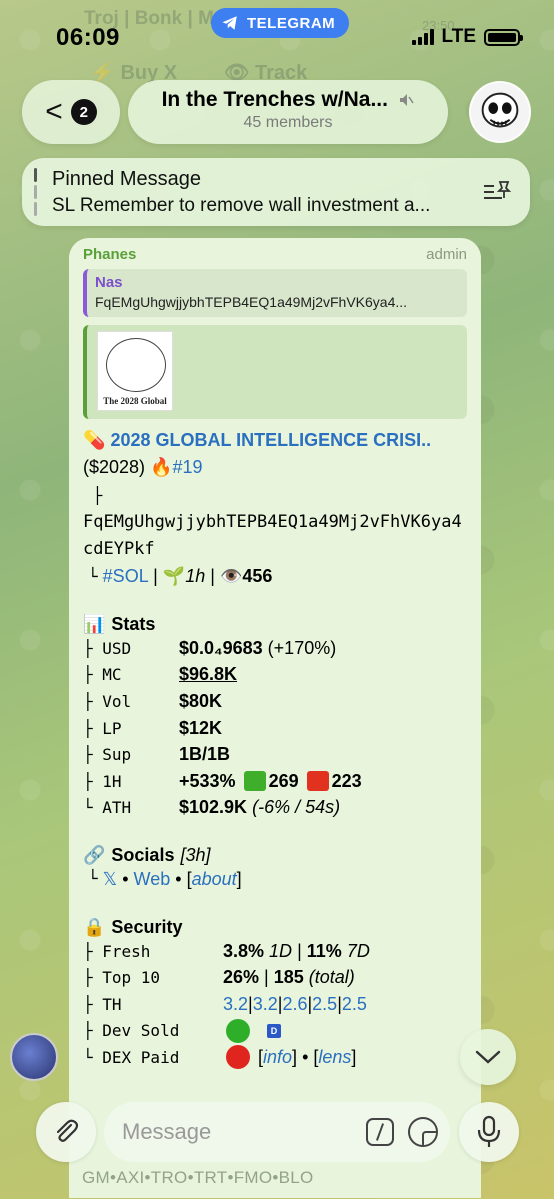 The height and width of the screenshot is (1199, 554). I want to click on pinned-indicator, so click(35, 192).